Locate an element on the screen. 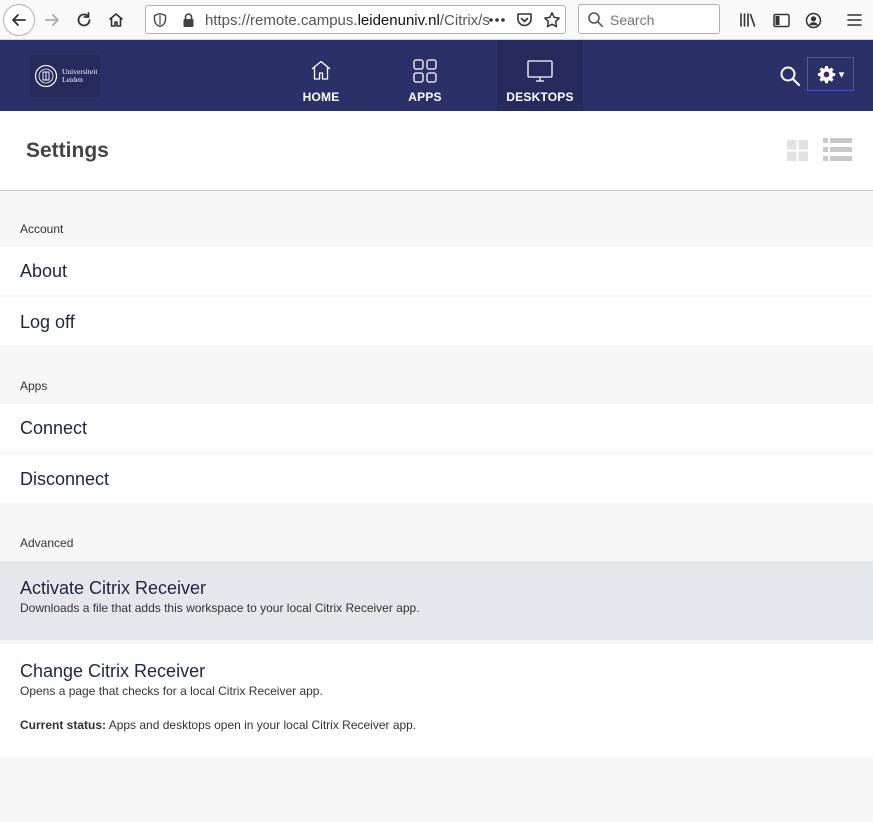 This screenshot has height=822, width=873. settings-item-title: Disconnect is located at coordinates (65, 479).